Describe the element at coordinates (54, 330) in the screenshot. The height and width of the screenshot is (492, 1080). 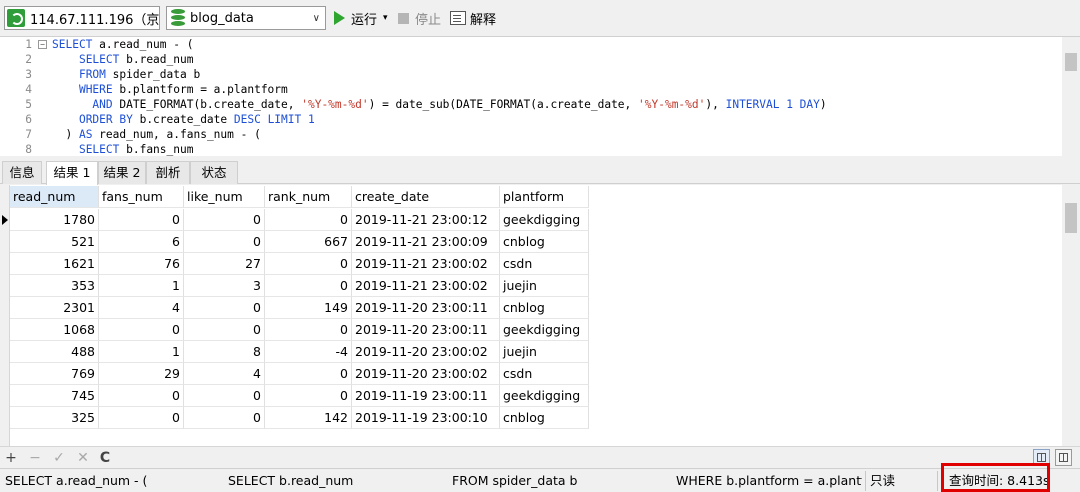
I see `table-cell: 1068` at that location.